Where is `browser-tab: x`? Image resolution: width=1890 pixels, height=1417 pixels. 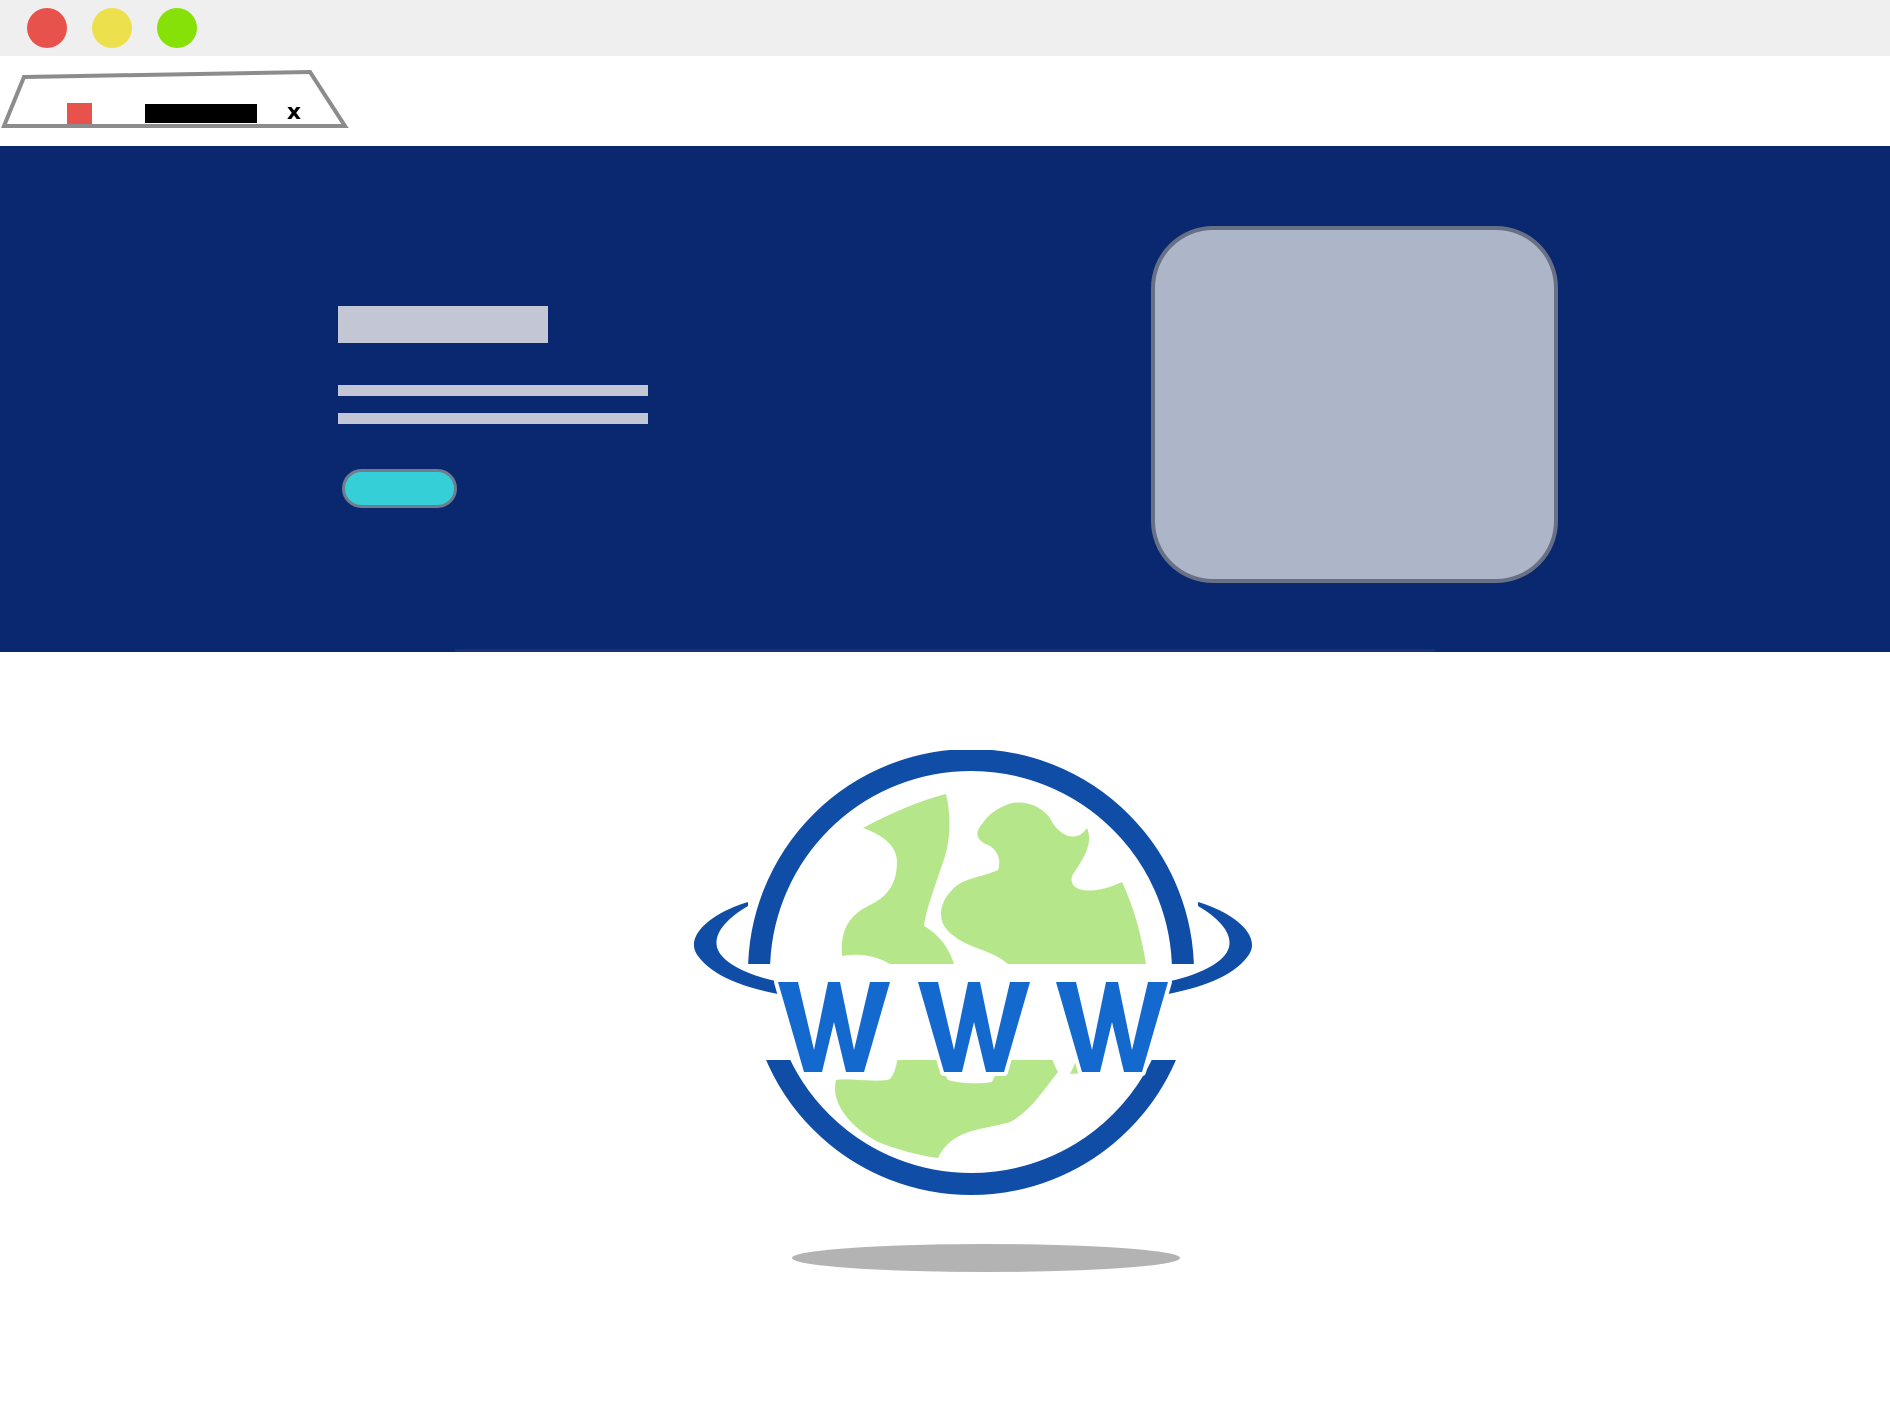 browser-tab: x is located at coordinates (175, 100).